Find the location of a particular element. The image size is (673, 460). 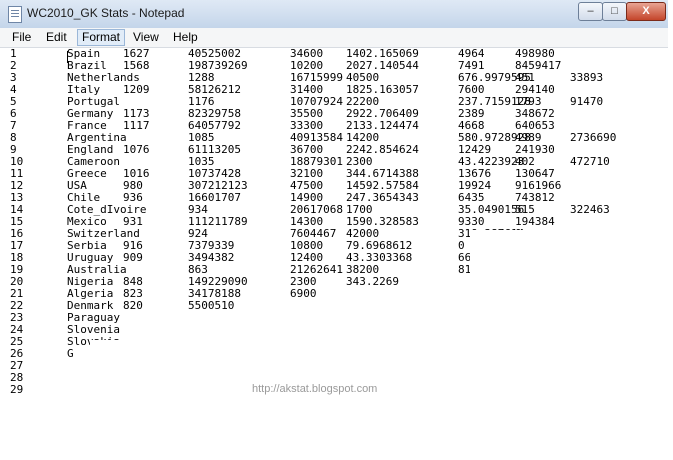

menu-bar: File Edit Format View Help is located at coordinates (334, 38).